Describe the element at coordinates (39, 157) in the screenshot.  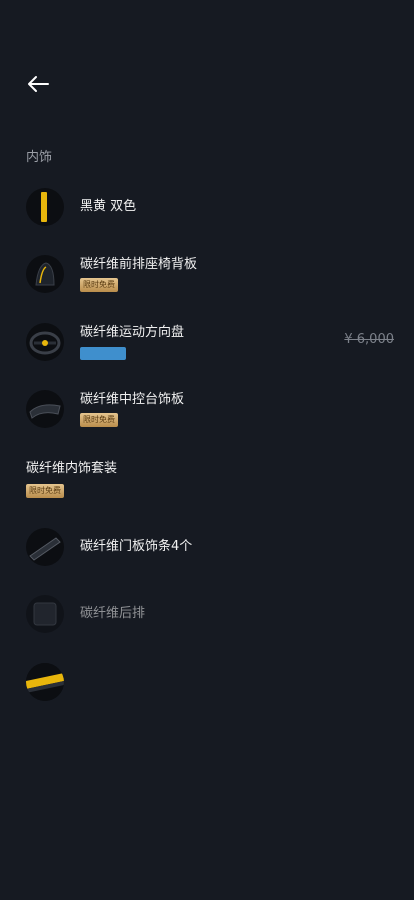
I see `section-title: 内饰` at that location.